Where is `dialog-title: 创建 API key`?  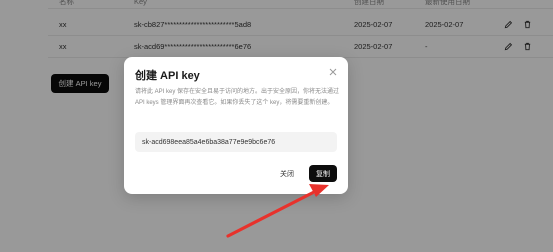 dialog-title: 创建 API key is located at coordinates (167, 76).